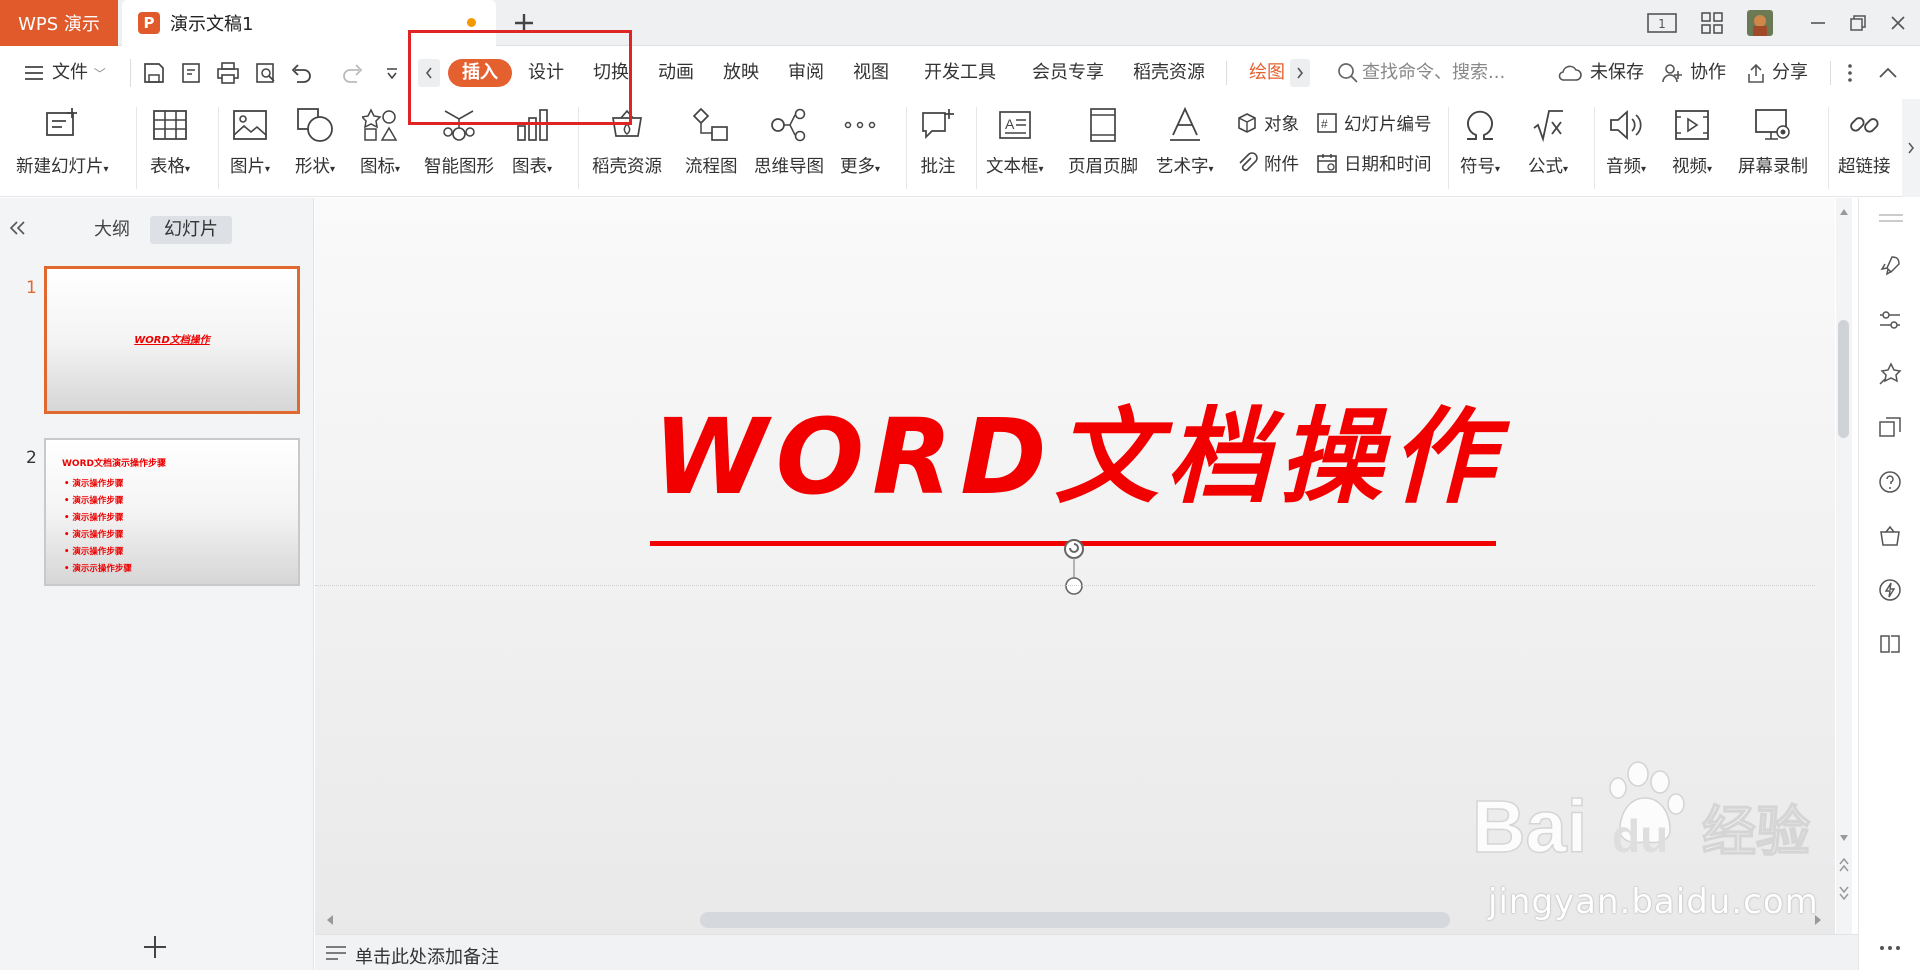 Image resolution: width=1920 pixels, height=970 pixels. I want to click on notes-bar: 单击此处添加备注, so click(1086, 952).